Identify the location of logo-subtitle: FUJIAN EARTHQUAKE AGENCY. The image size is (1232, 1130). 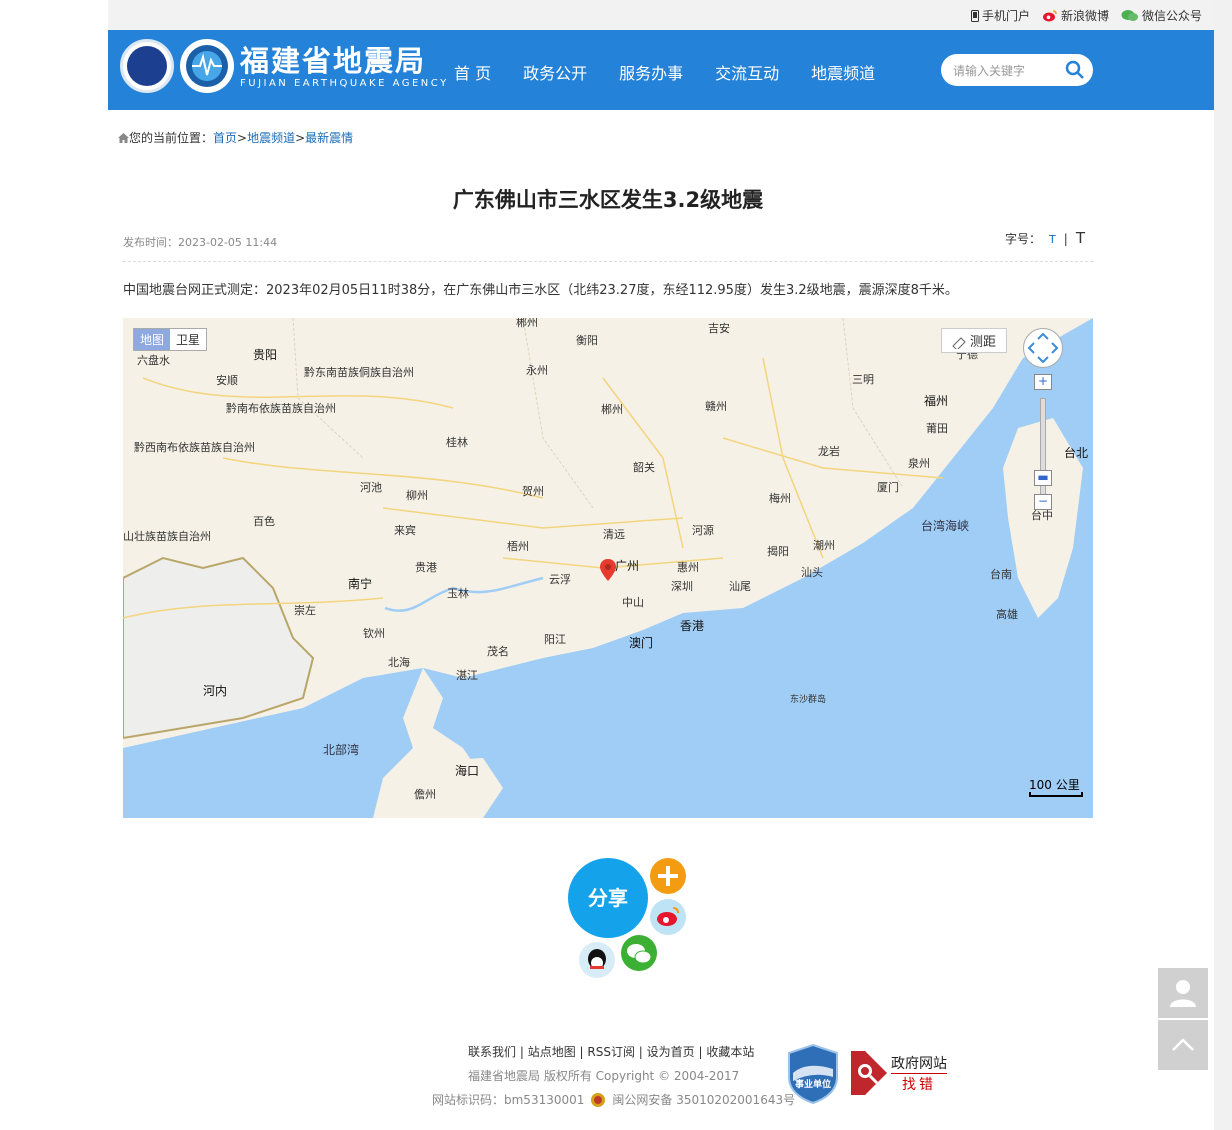
(344, 83).